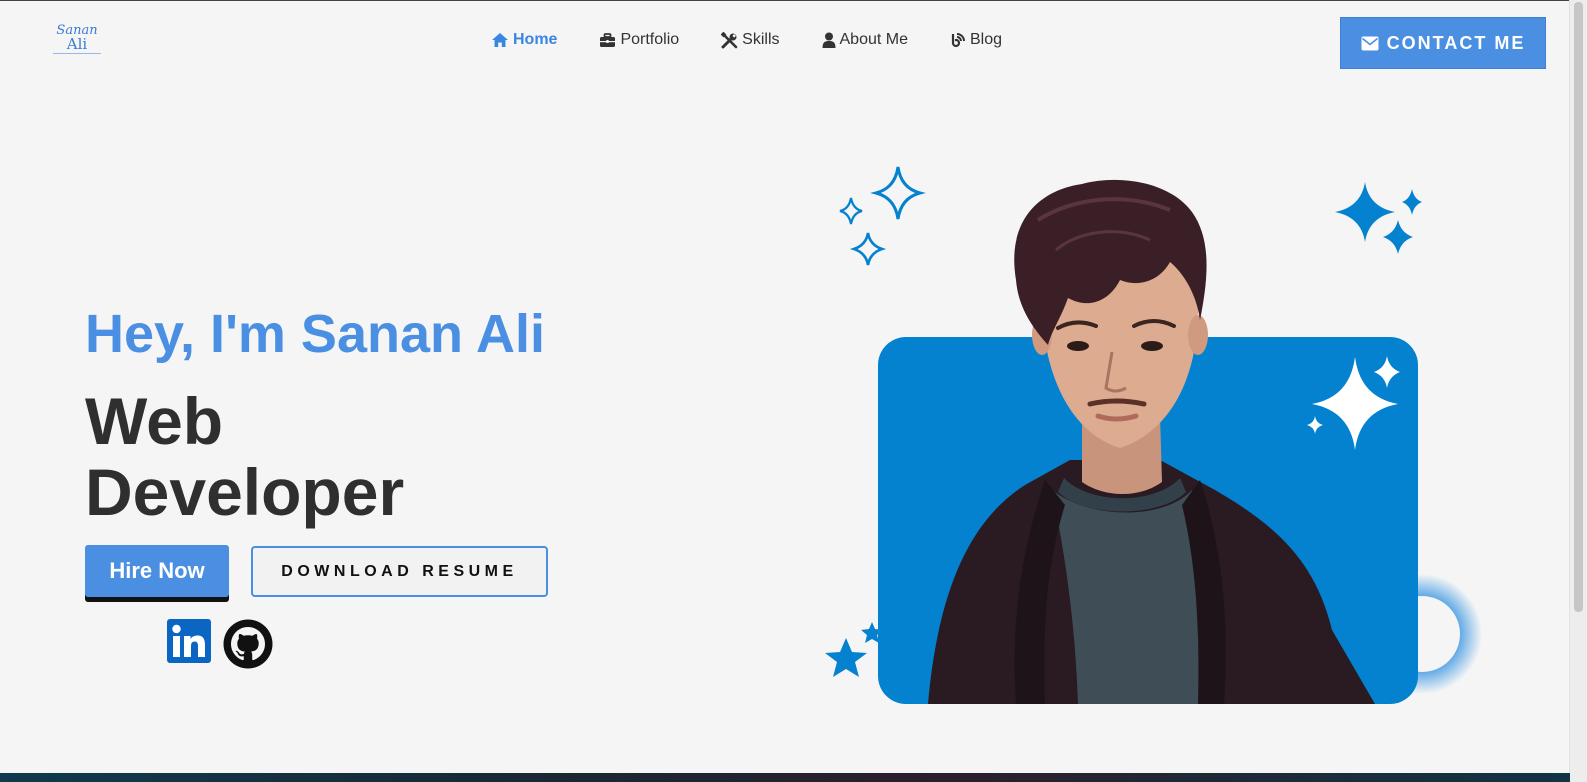  I want to click on main-nav: Home Portfolio Skills About Me Blog, so click(767, 40).